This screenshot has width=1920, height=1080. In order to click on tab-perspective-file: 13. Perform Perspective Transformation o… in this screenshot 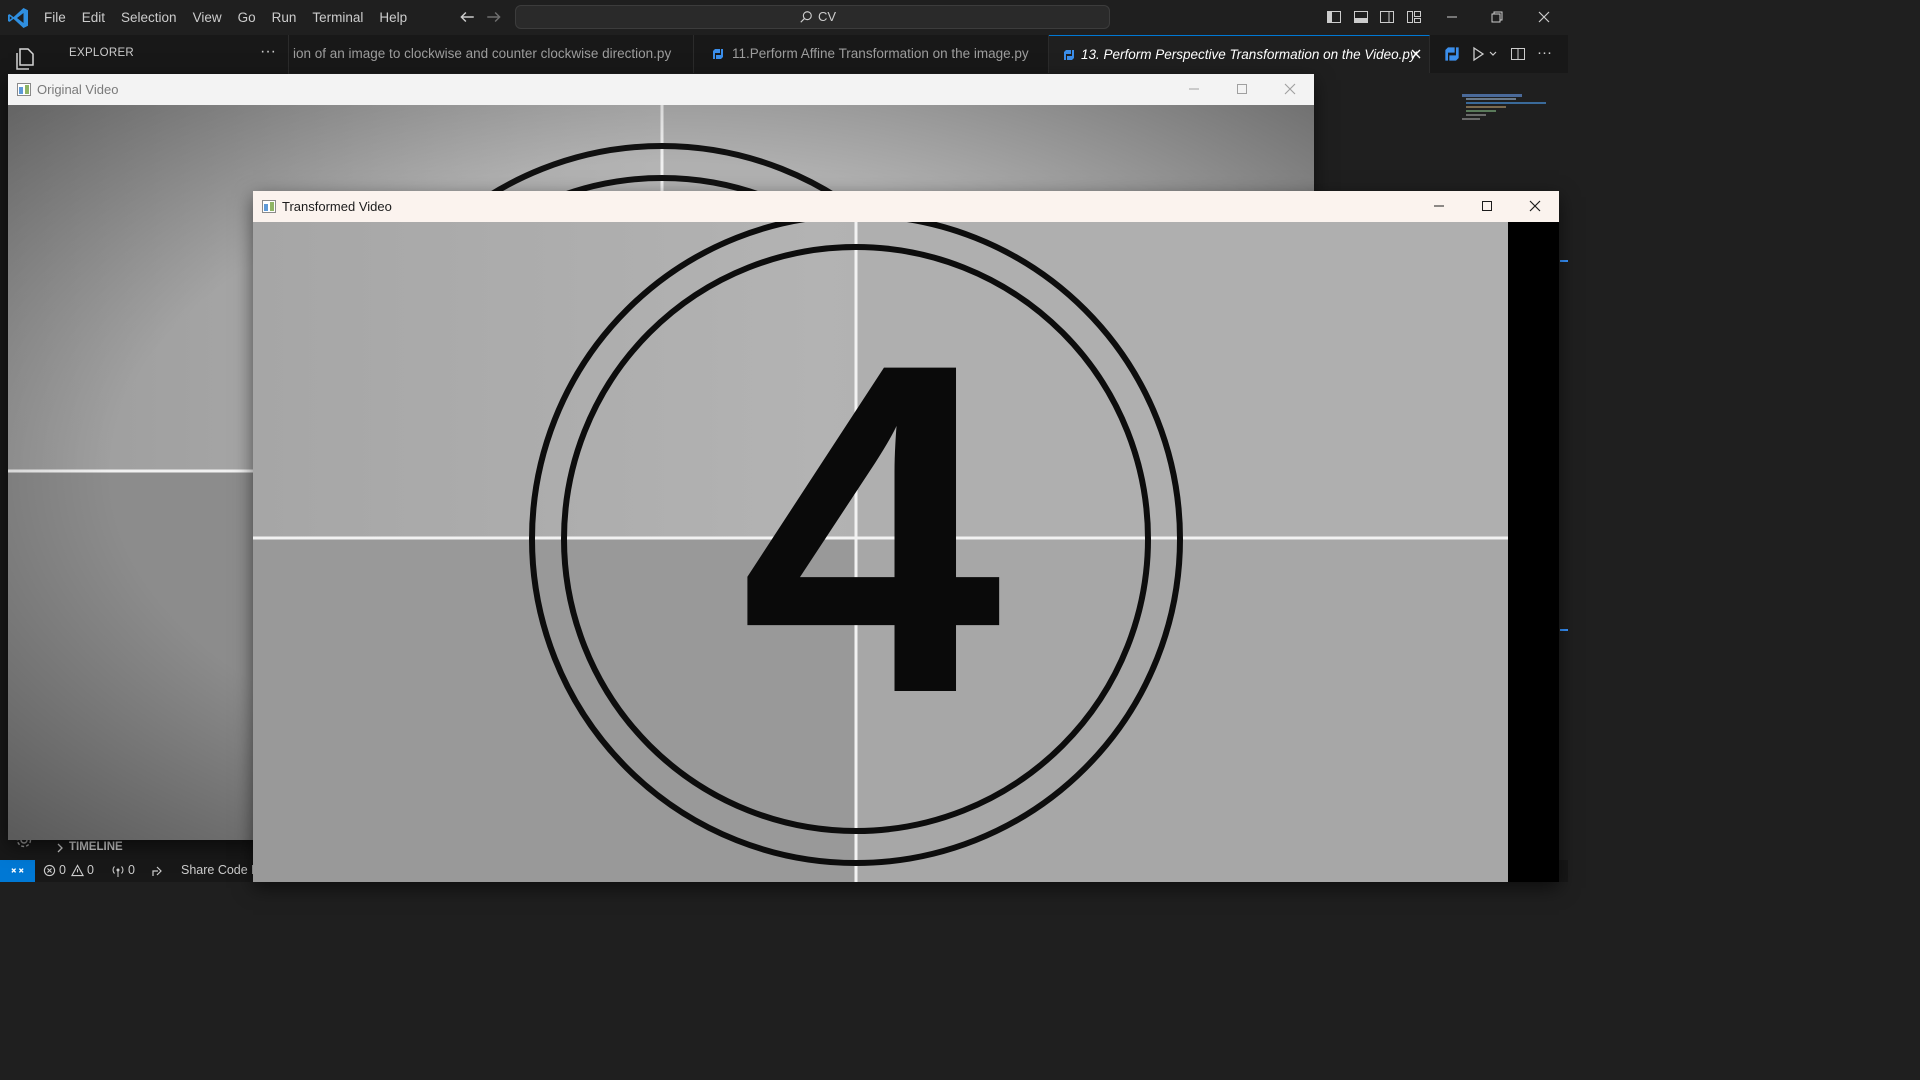, I will do `click(1239, 54)`.